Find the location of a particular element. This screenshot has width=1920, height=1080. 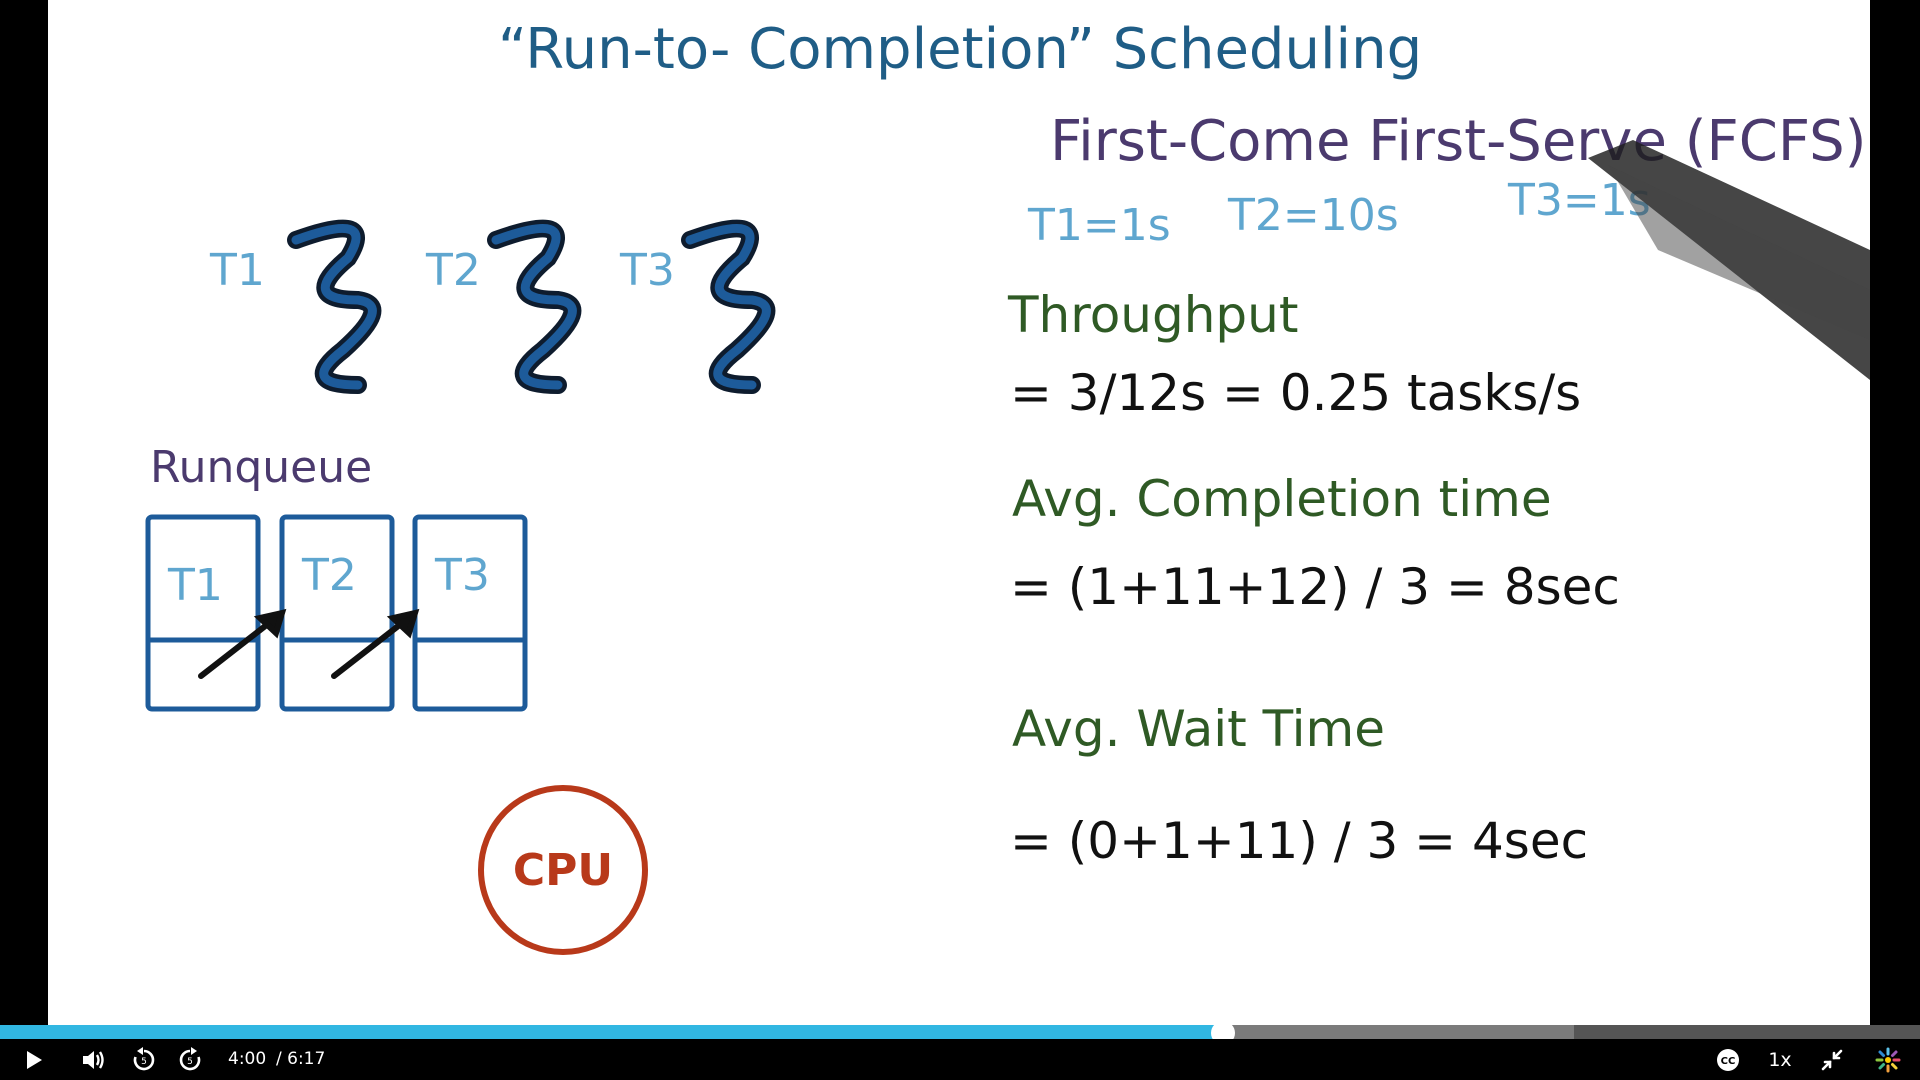

brand-logo-icon is located at coordinates (1888, 1060).